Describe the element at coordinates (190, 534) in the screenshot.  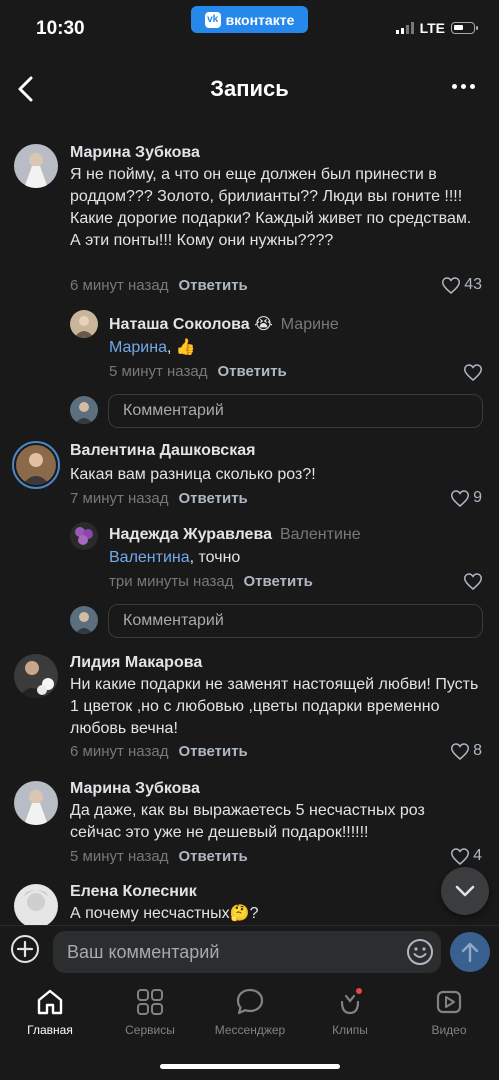
I see `comment-author: Надежда Журавлева` at that location.